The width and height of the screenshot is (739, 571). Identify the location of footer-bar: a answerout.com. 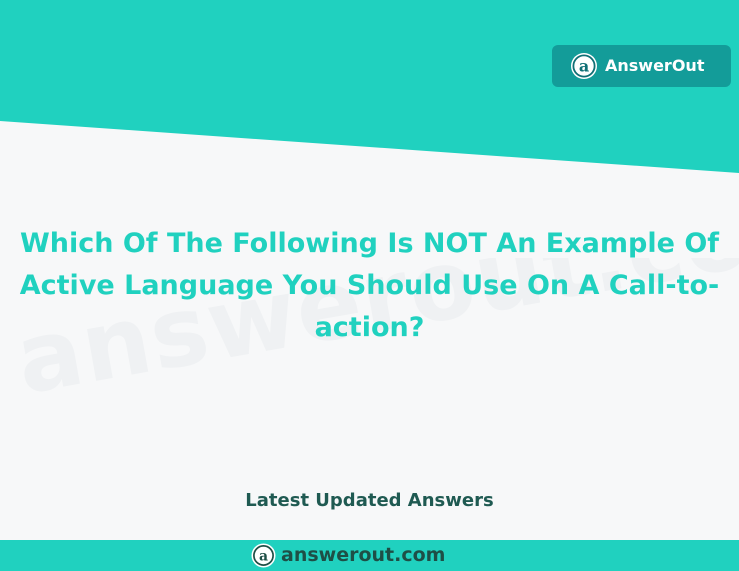
(369, 555).